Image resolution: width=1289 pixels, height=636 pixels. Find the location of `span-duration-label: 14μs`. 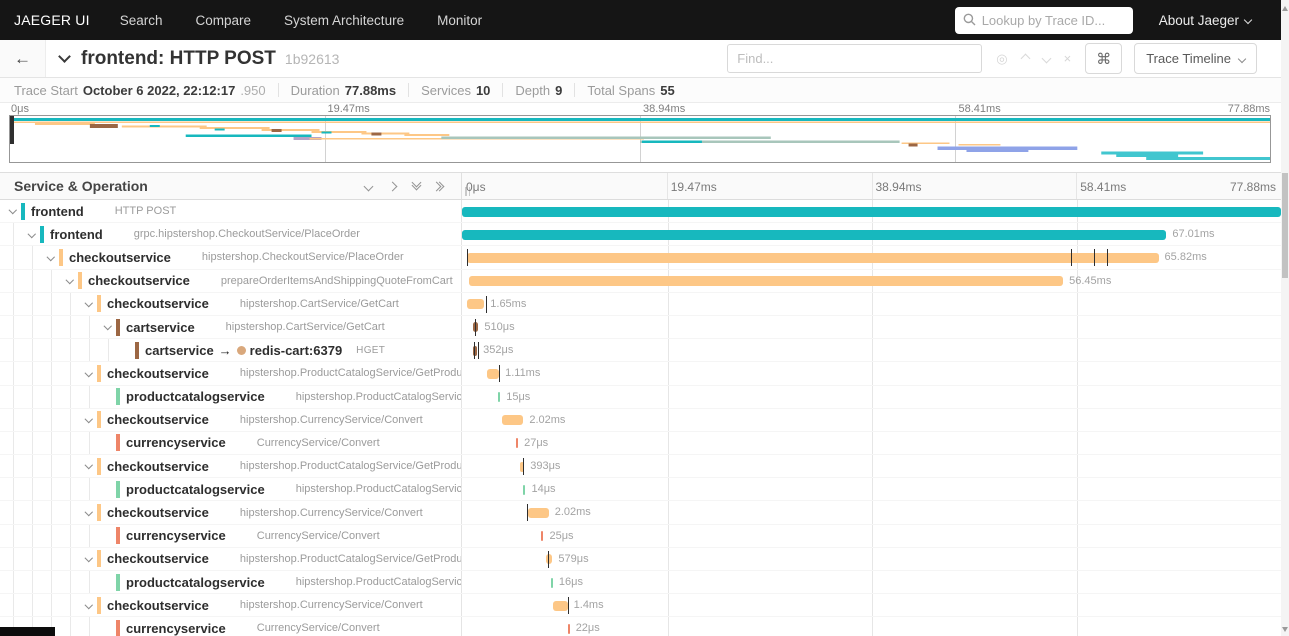

span-duration-label: 14μs is located at coordinates (543, 489).